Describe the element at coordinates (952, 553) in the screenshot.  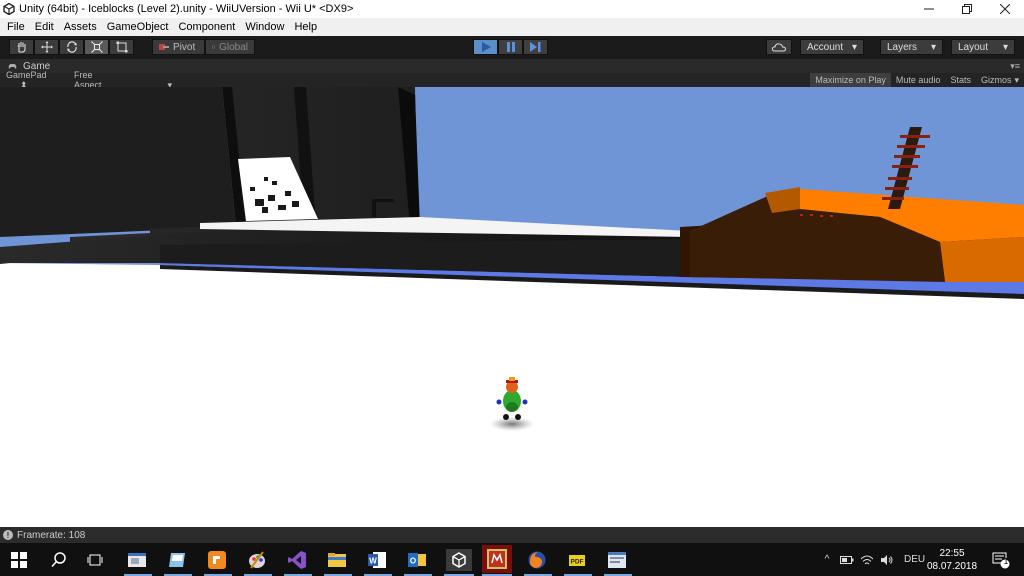
I see `clock-time: 22:55` at that location.